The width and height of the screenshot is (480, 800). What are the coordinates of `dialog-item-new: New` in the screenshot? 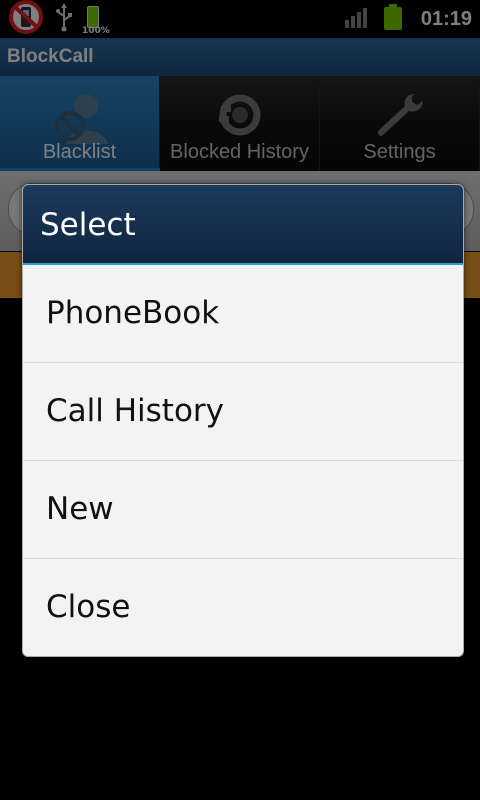 It's located at (243, 510).